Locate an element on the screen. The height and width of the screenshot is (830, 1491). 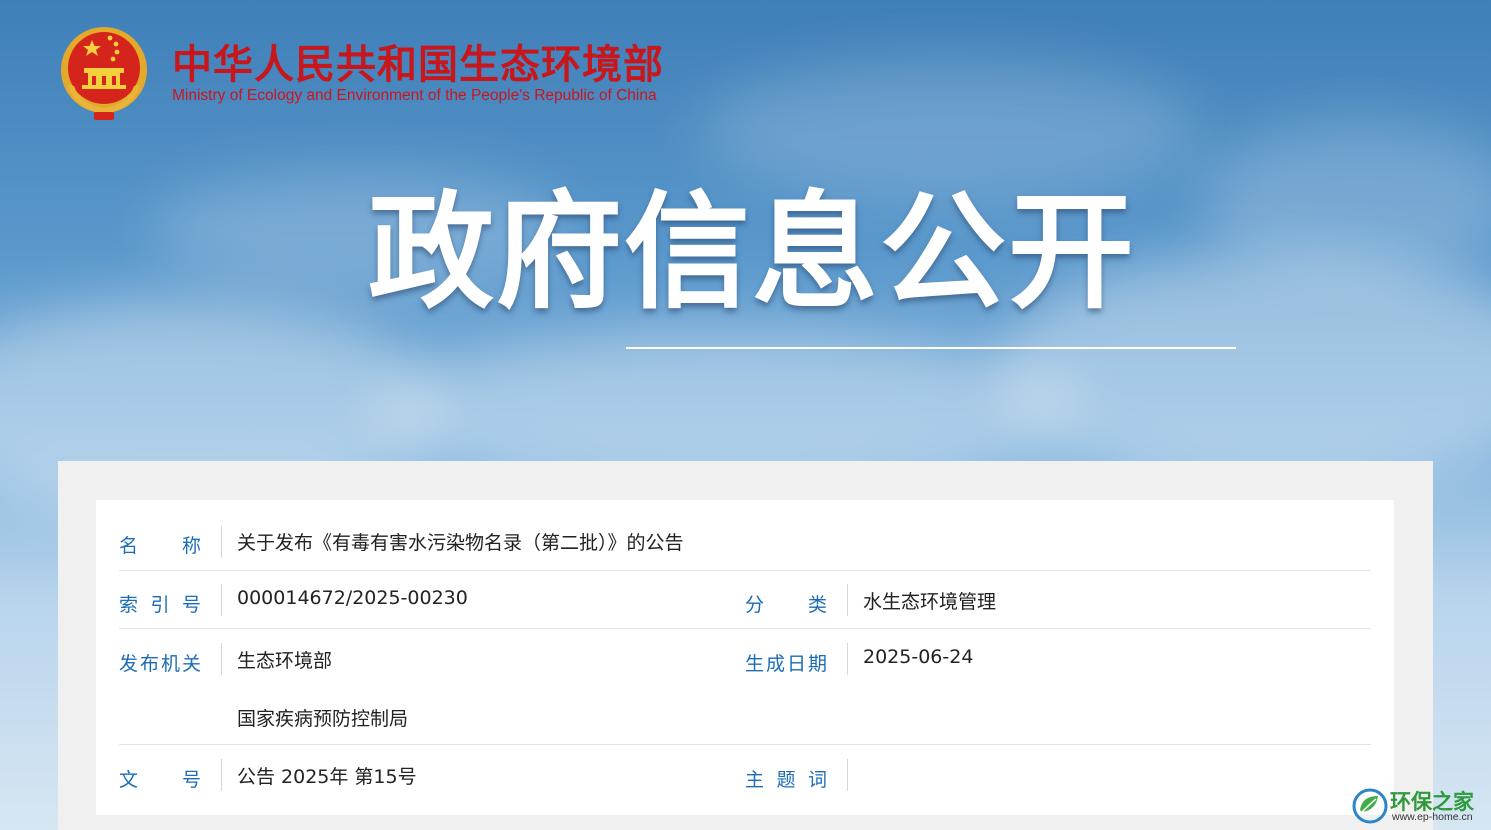
category-value: 水生态环境管理 is located at coordinates (930, 602).